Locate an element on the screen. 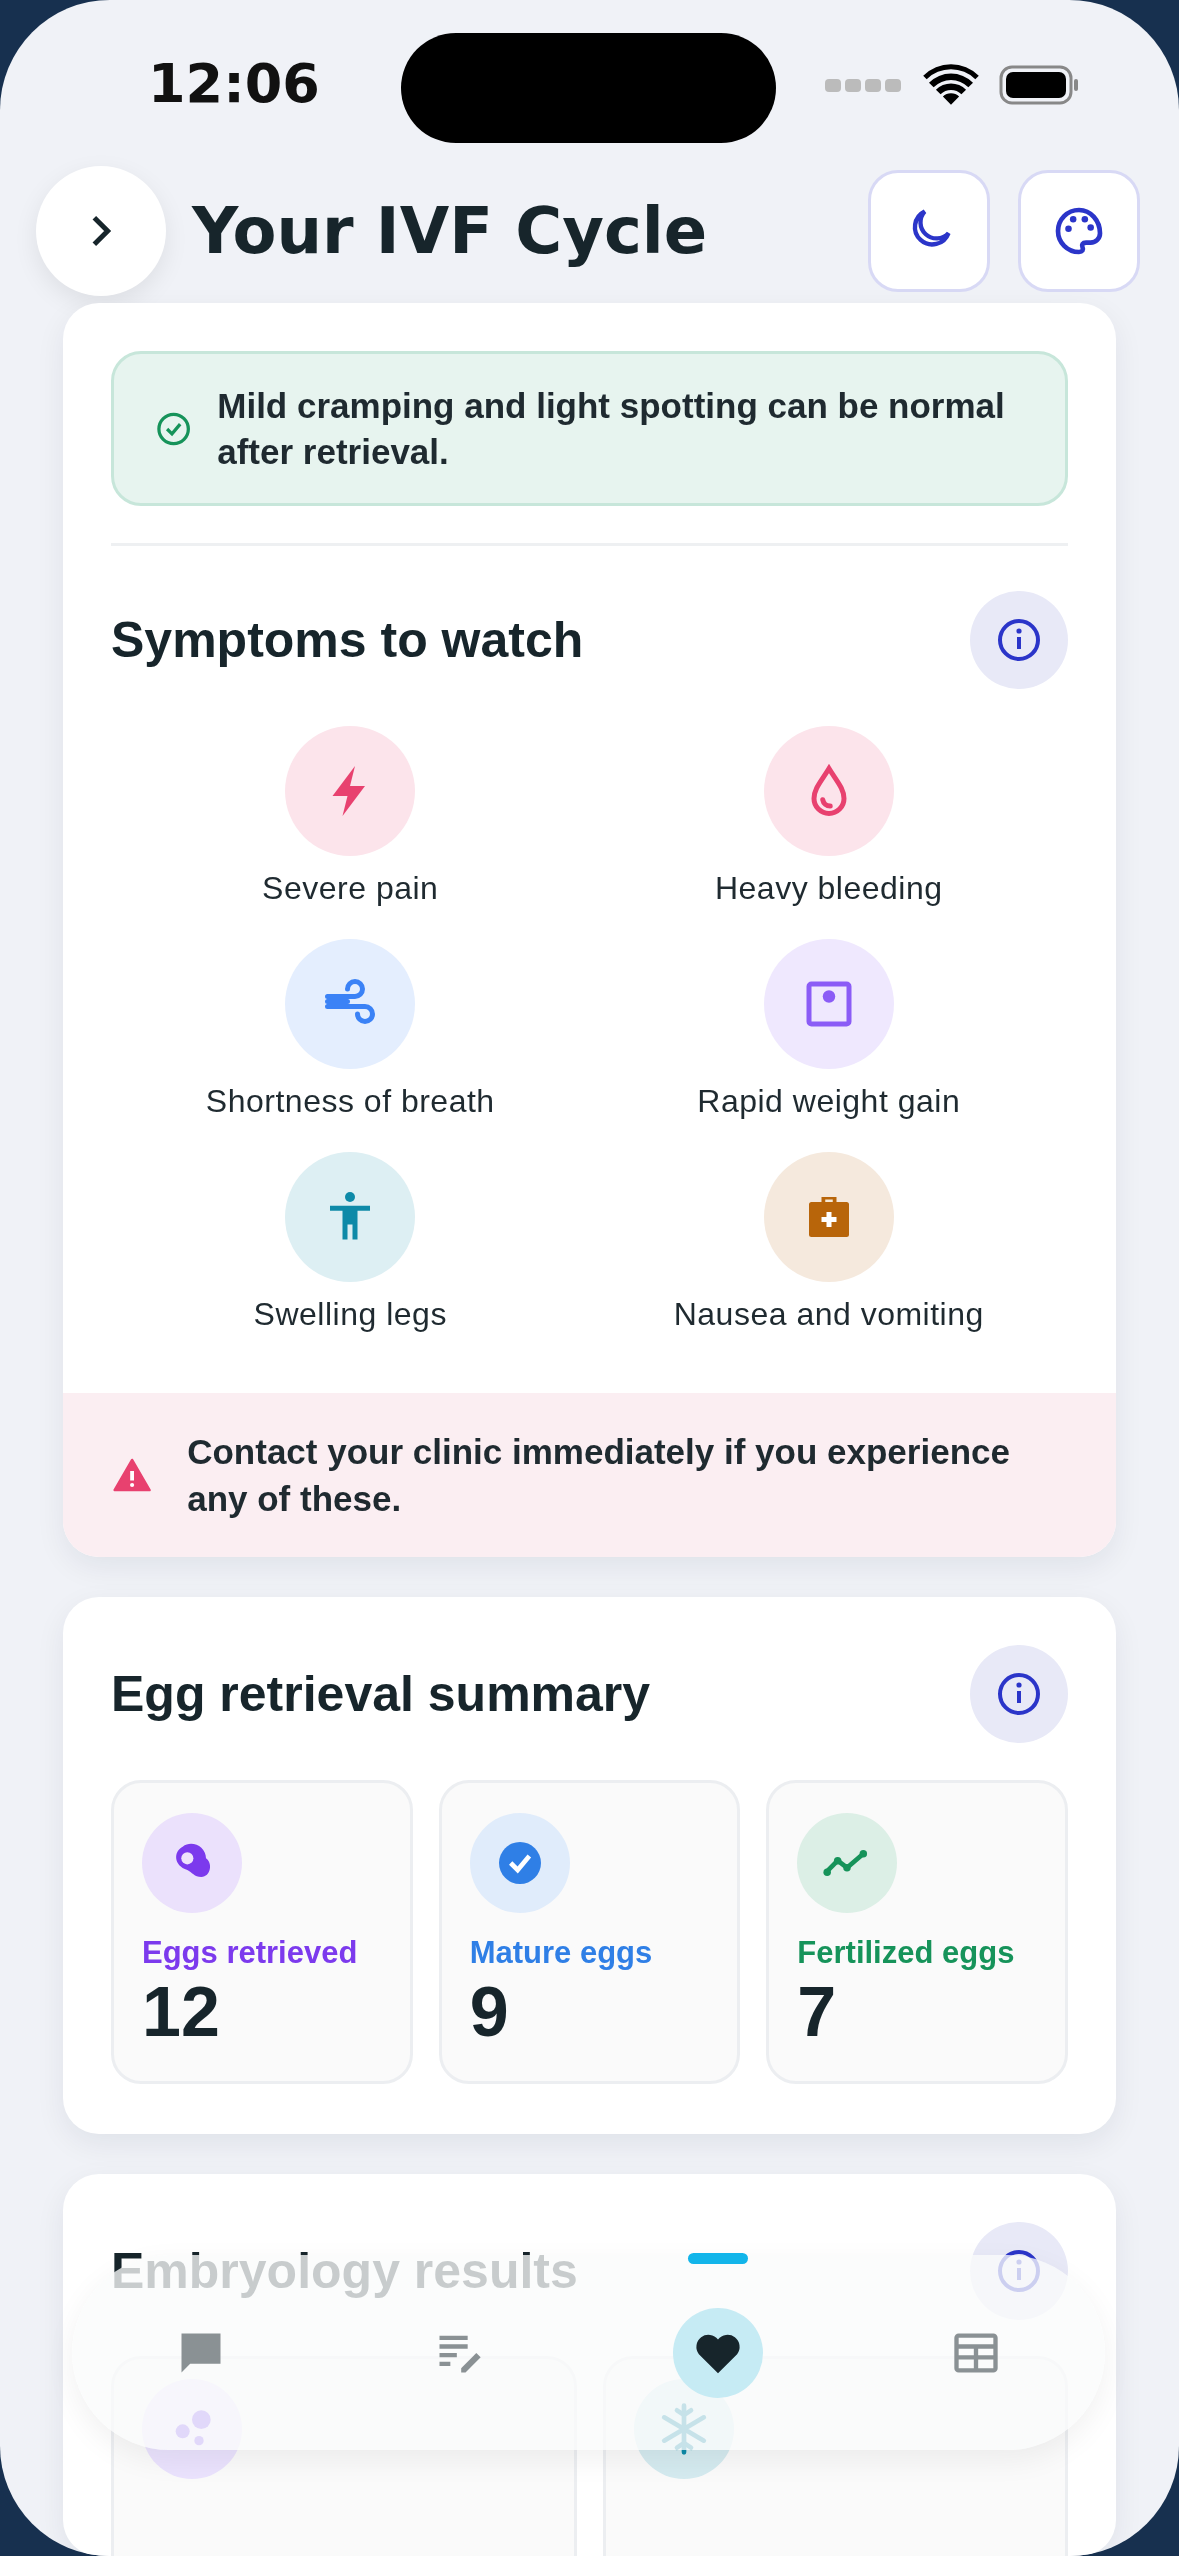  symptom-label: Shortness of breath is located at coordinates (350, 1101).